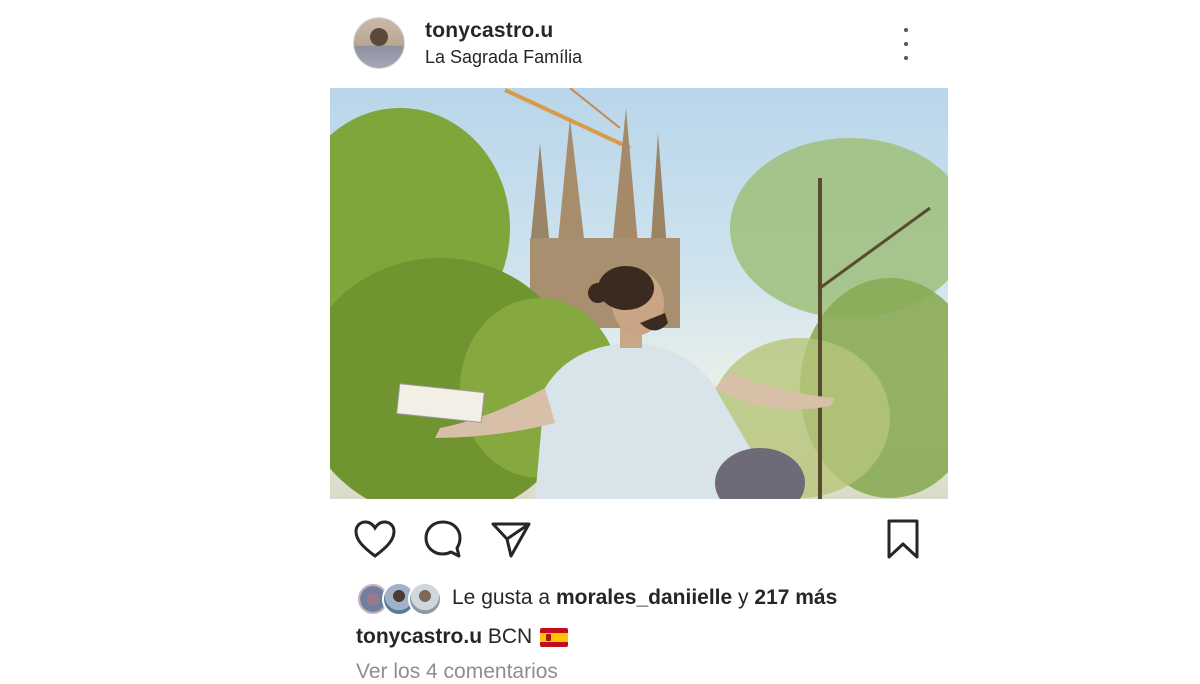 This screenshot has width=1200, height=684. What do you see at coordinates (425, 599) in the screenshot?
I see `liker-avatar` at bounding box center [425, 599].